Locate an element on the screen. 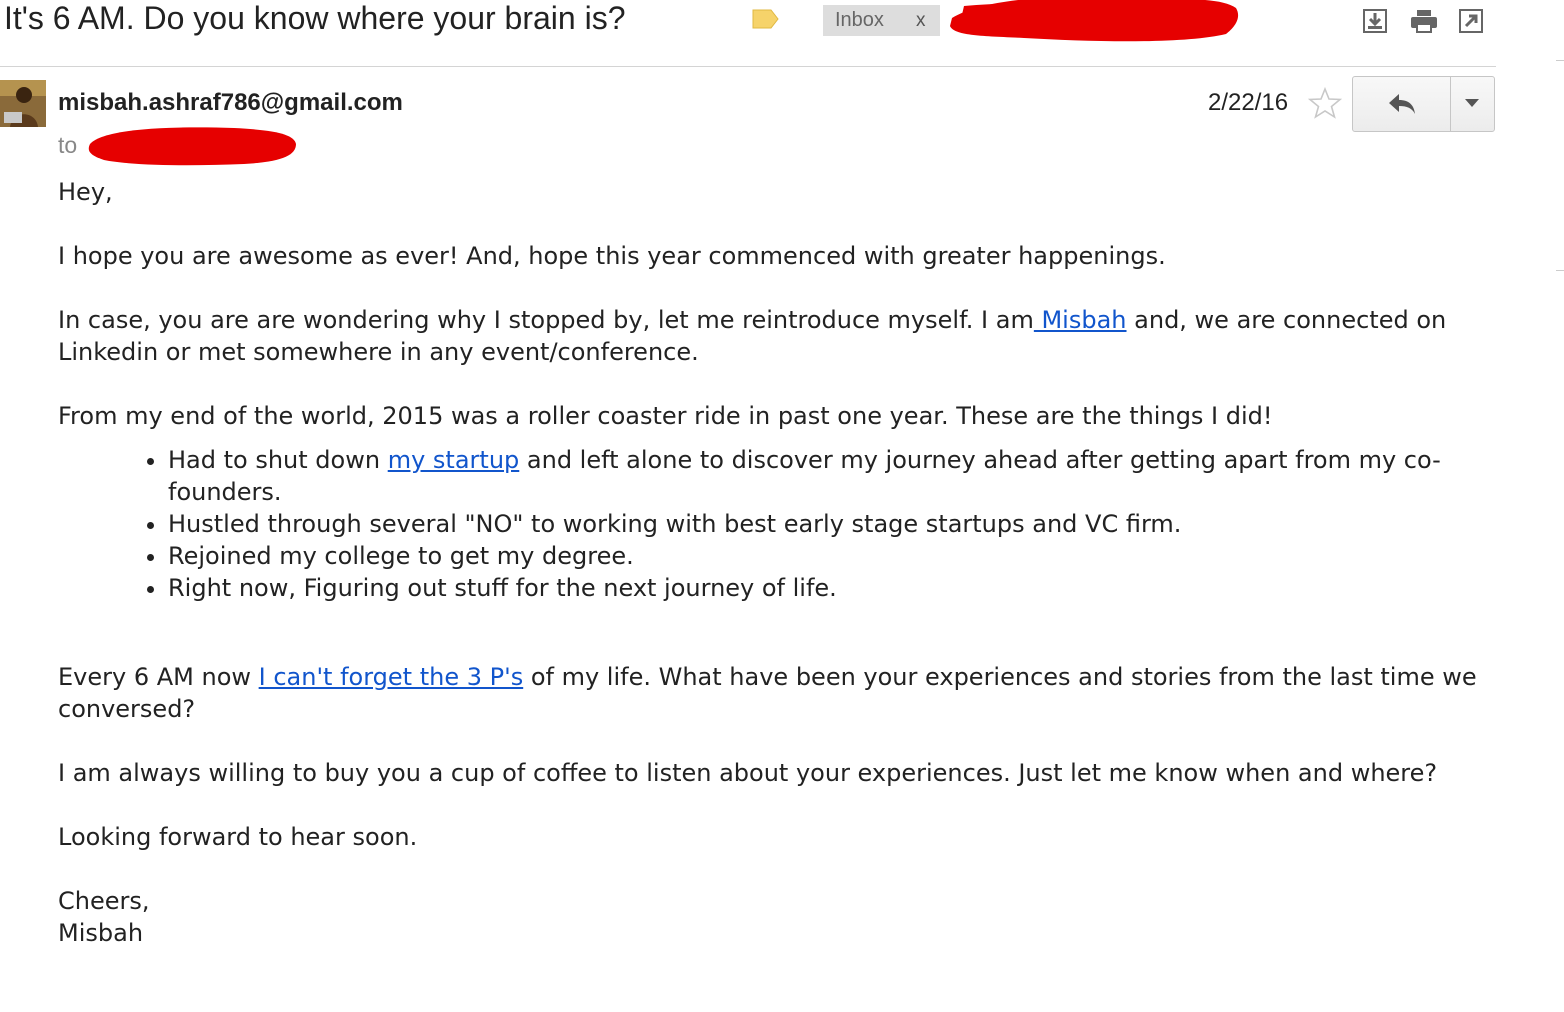  redacted-recipient-scribble is located at coordinates (192, 145).